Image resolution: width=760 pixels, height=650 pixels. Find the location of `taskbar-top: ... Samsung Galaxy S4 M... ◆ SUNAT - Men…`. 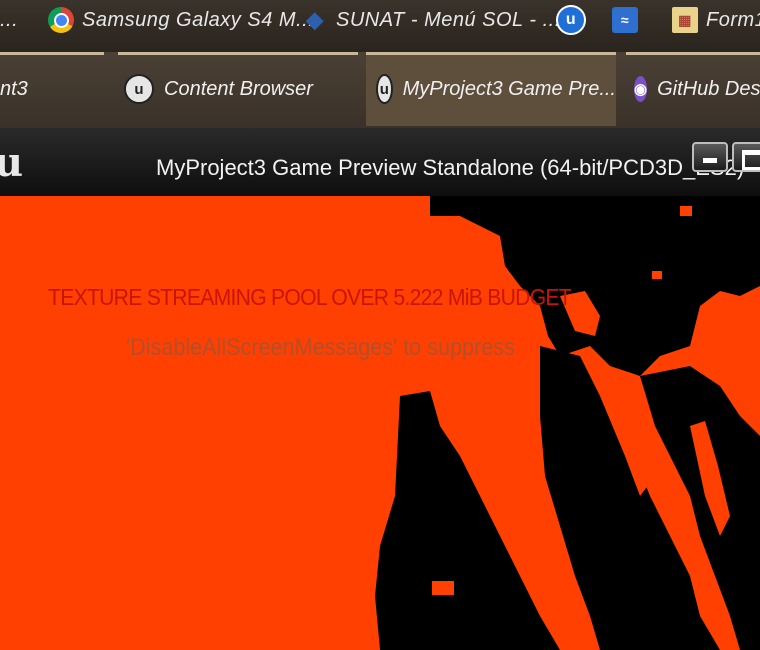

taskbar-top: ... Samsung Galaxy S4 M... ◆ SUNAT - Men… is located at coordinates (380, 26).